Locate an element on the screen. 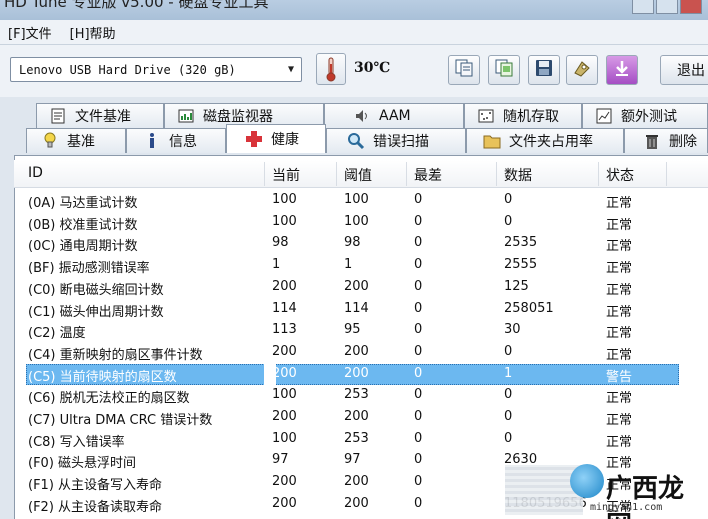  erase-icon is located at coordinates (652, 141).